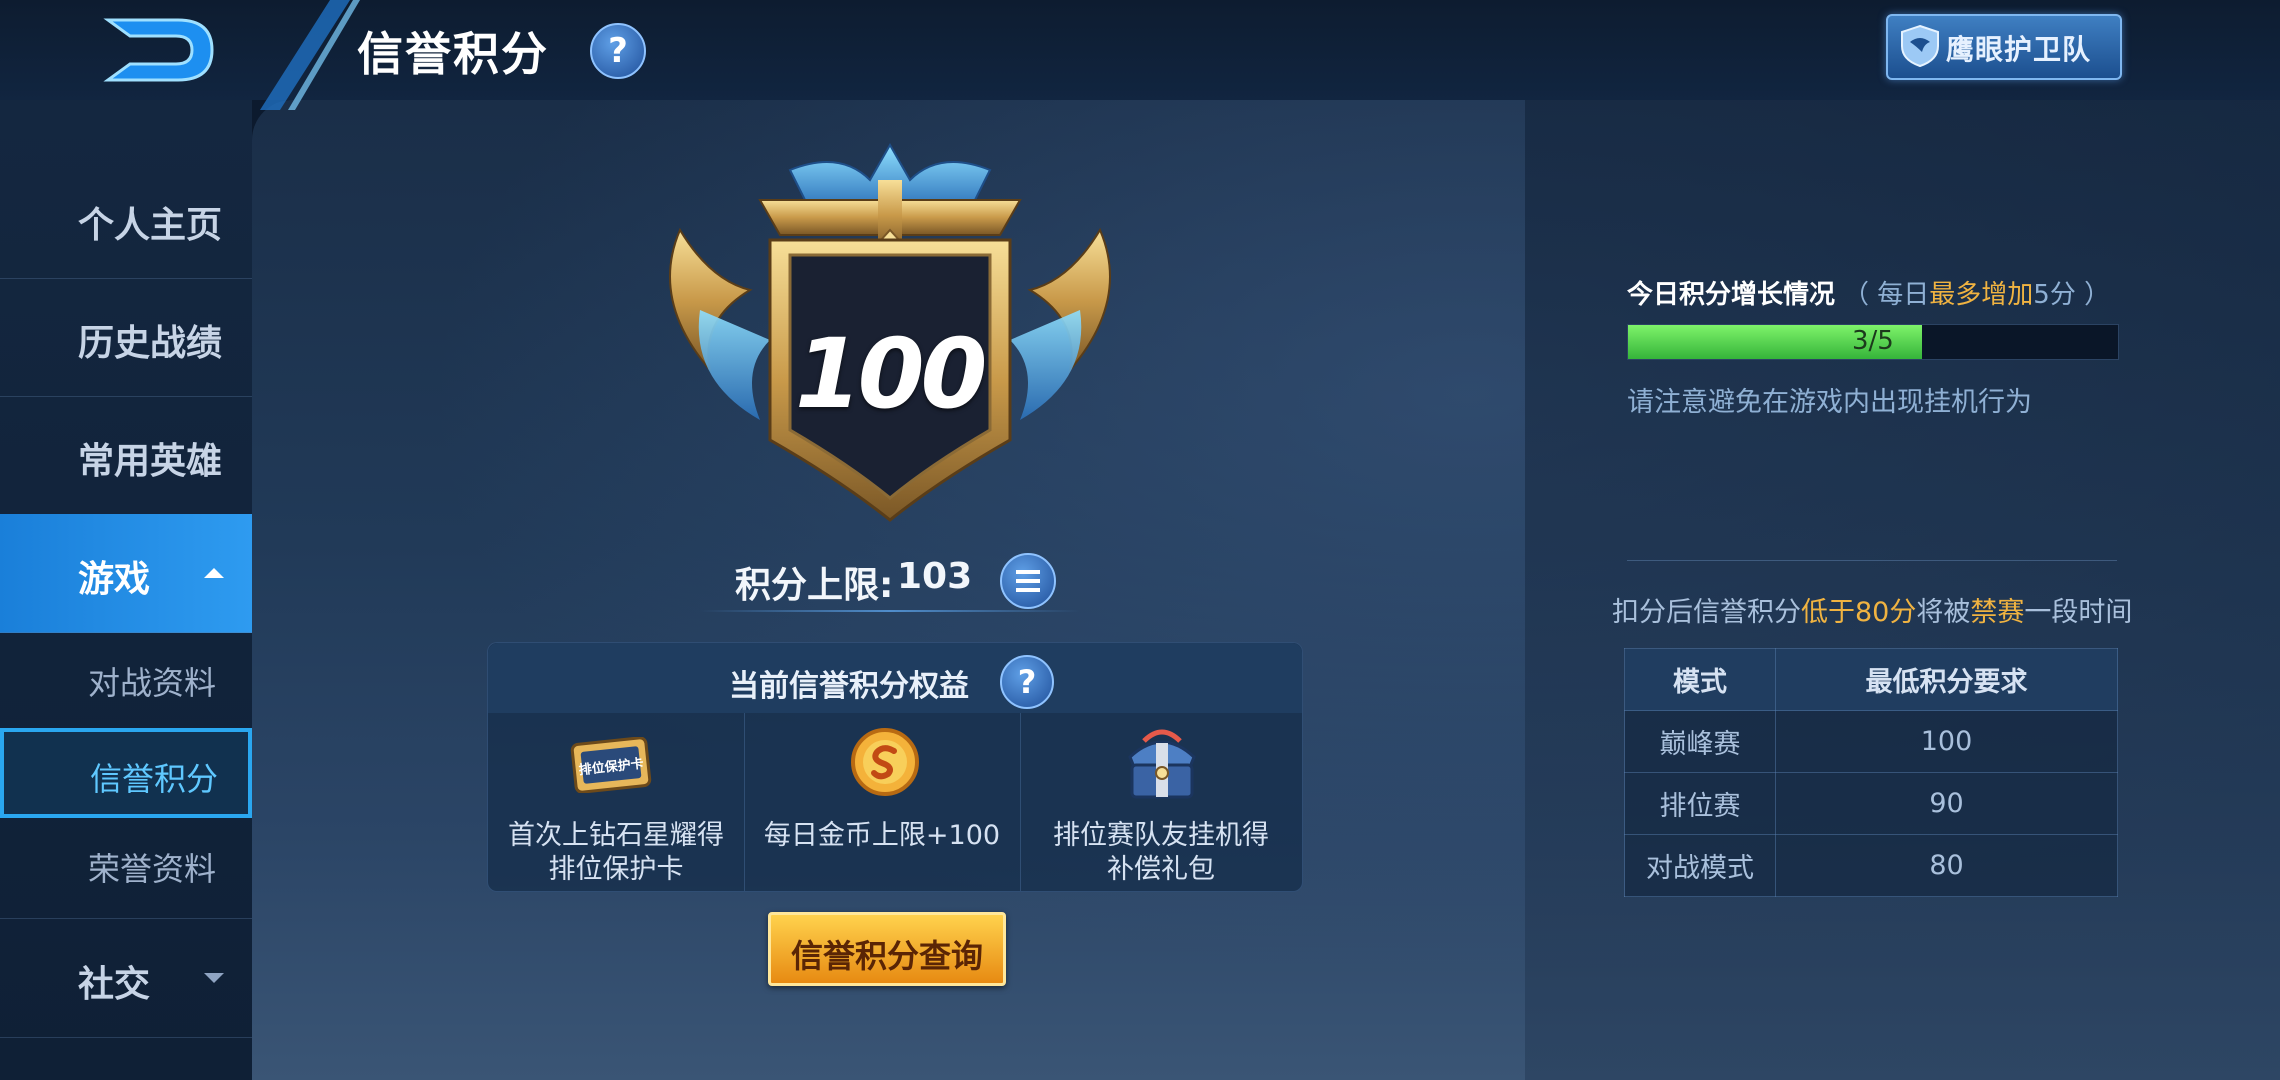 The width and height of the screenshot is (2280, 1080). I want to click on table-row: 对战模式 80, so click(1871, 865).